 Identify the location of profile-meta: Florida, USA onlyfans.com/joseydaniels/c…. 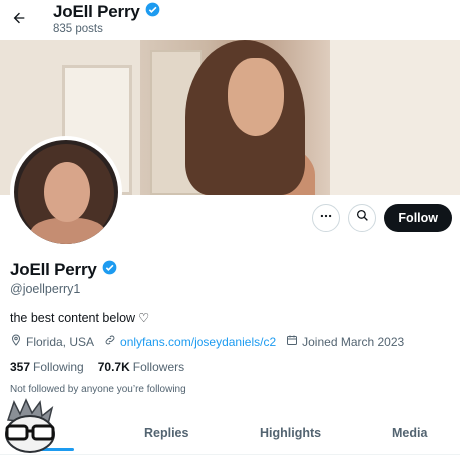
(212, 341).